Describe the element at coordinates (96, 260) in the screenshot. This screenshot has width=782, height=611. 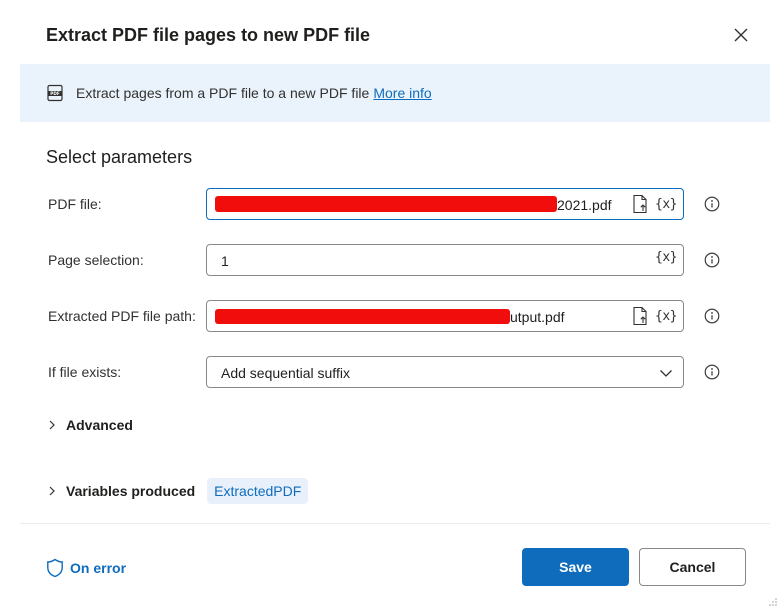
I see `page-selection-label: Page selection:` at that location.